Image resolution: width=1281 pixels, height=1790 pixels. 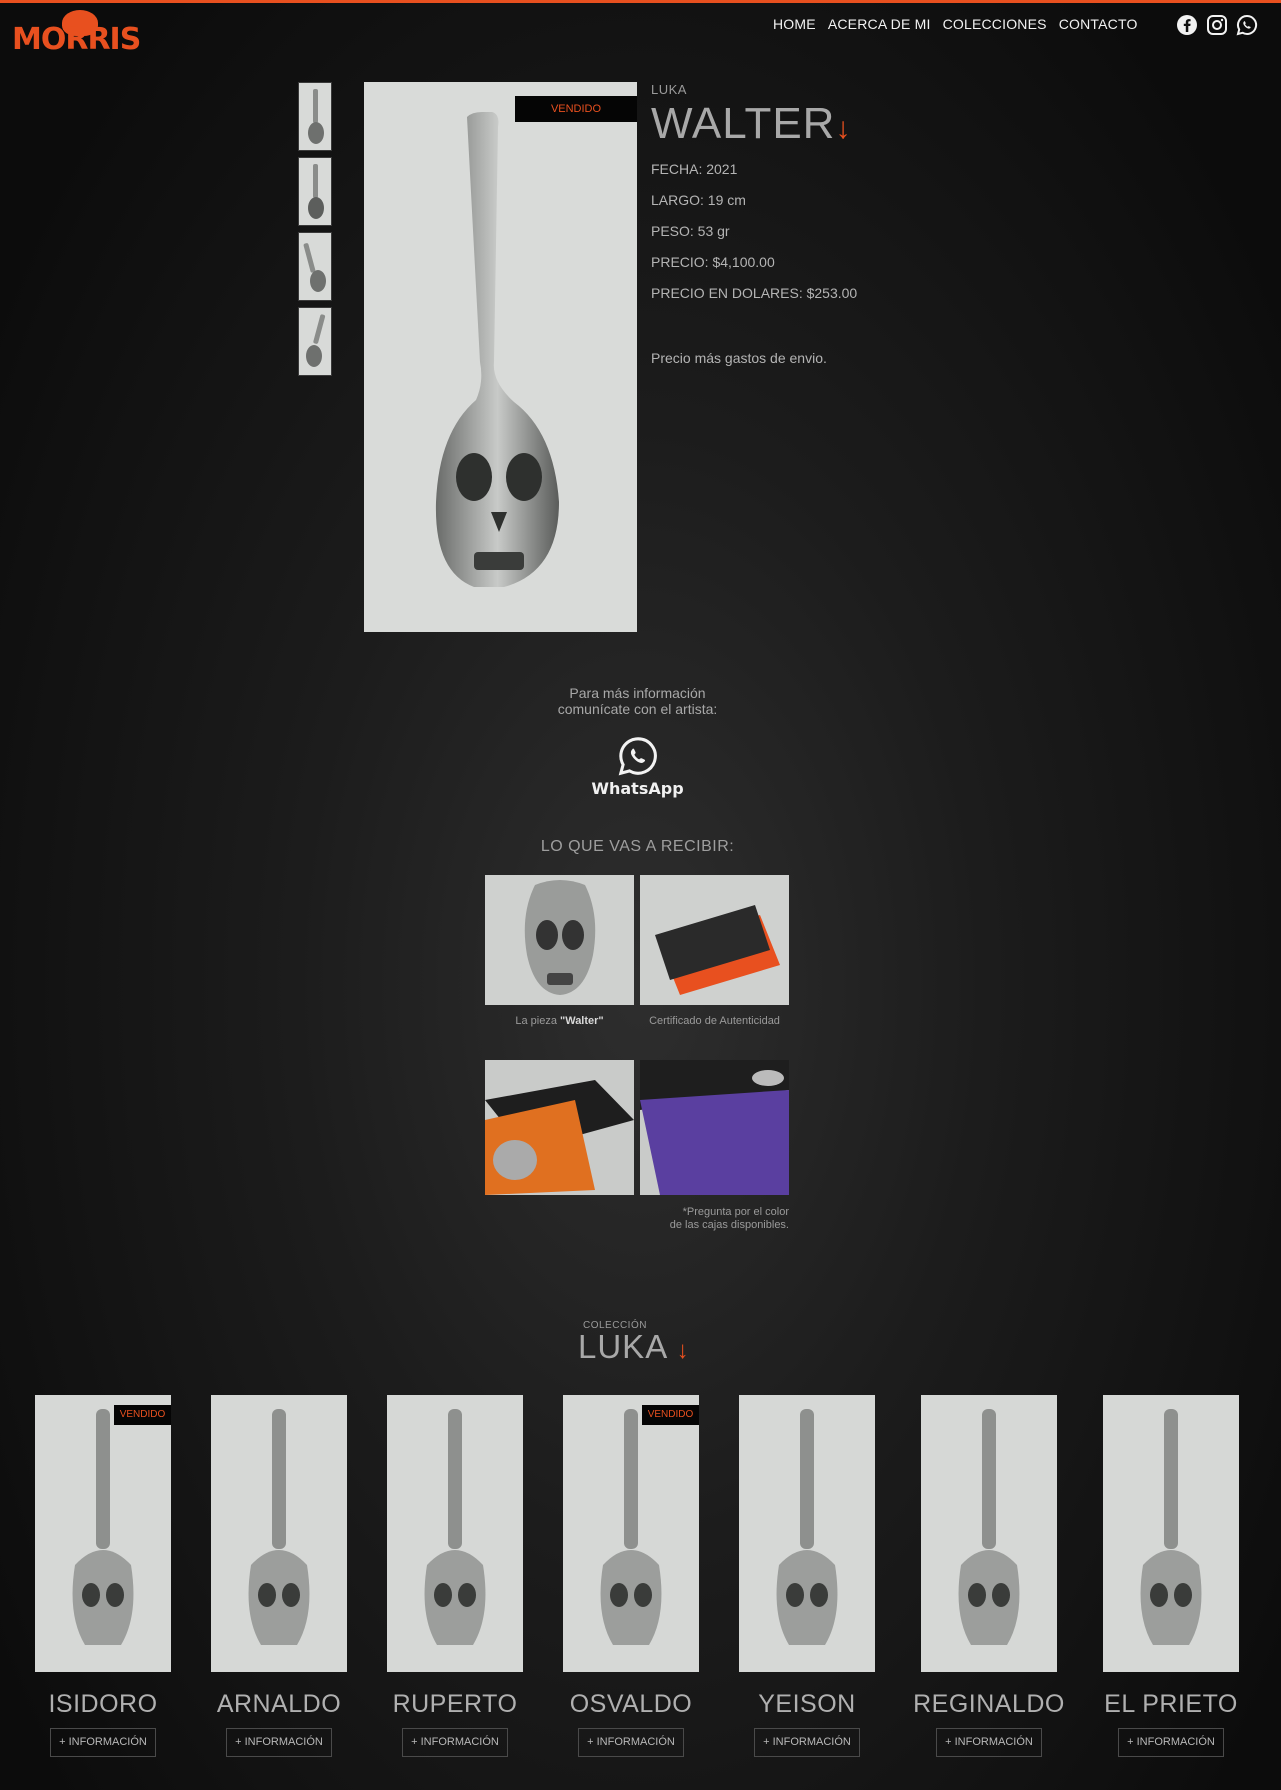 What do you see at coordinates (455, 1704) in the screenshot?
I see `collection-card-name: RUPERTO` at bounding box center [455, 1704].